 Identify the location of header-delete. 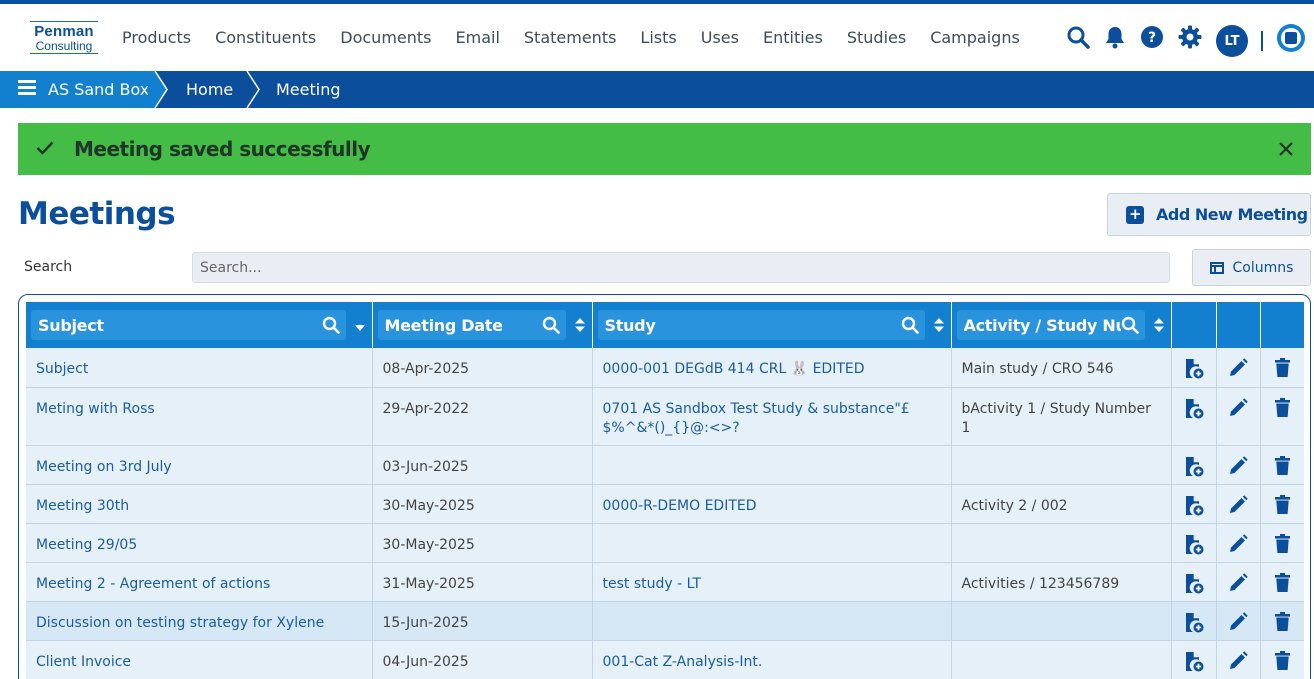
(1282, 325).